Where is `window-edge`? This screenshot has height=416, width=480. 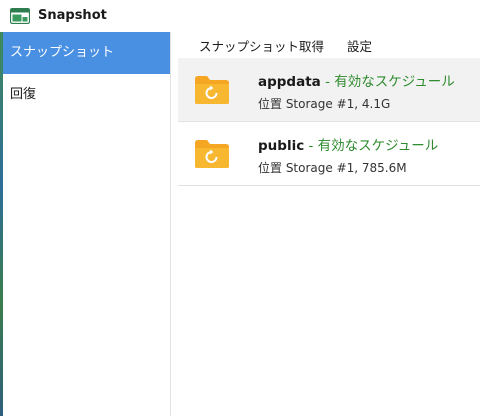
window-edge is located at coordinates (1, 224).